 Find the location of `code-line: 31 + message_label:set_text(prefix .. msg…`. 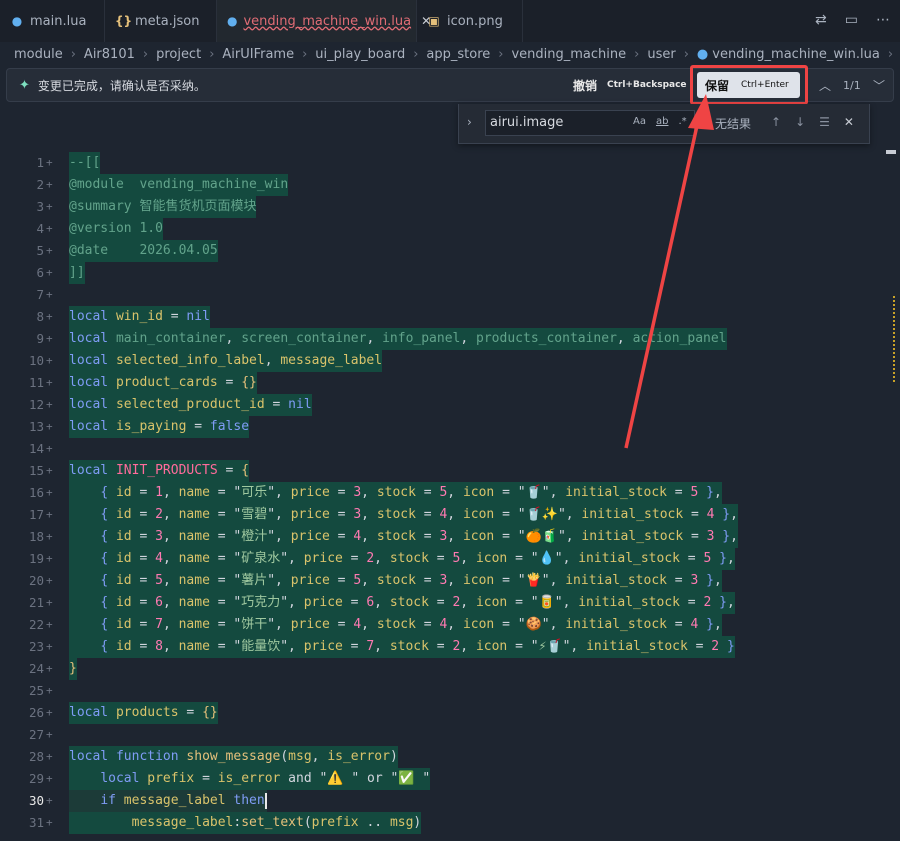

code-line: 31 + message_label:set_text(prefix .. msg… is located at coordinates (450, 823).